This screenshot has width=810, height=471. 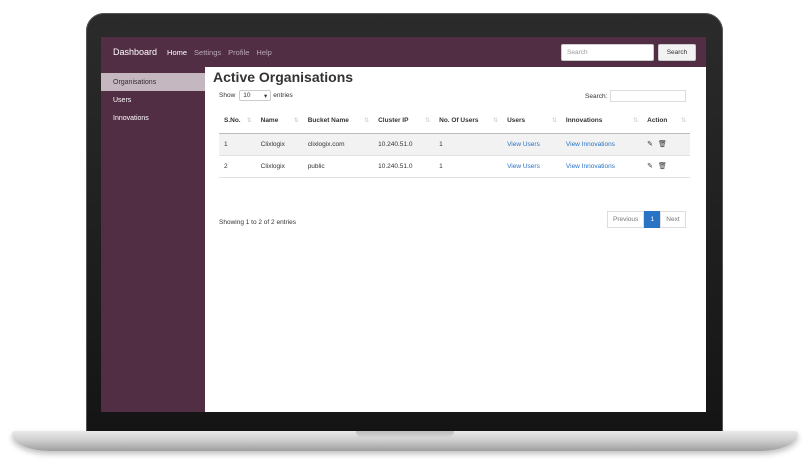 What do you see at coordinates (626, 219) in the screenshot?
I see `pagination-previous: Previous` at bounding box center [626, 219].